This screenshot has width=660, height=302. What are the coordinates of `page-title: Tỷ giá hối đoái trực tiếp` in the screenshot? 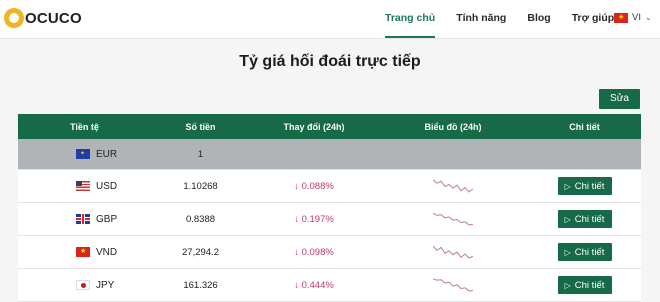 It's located at (330, 61).